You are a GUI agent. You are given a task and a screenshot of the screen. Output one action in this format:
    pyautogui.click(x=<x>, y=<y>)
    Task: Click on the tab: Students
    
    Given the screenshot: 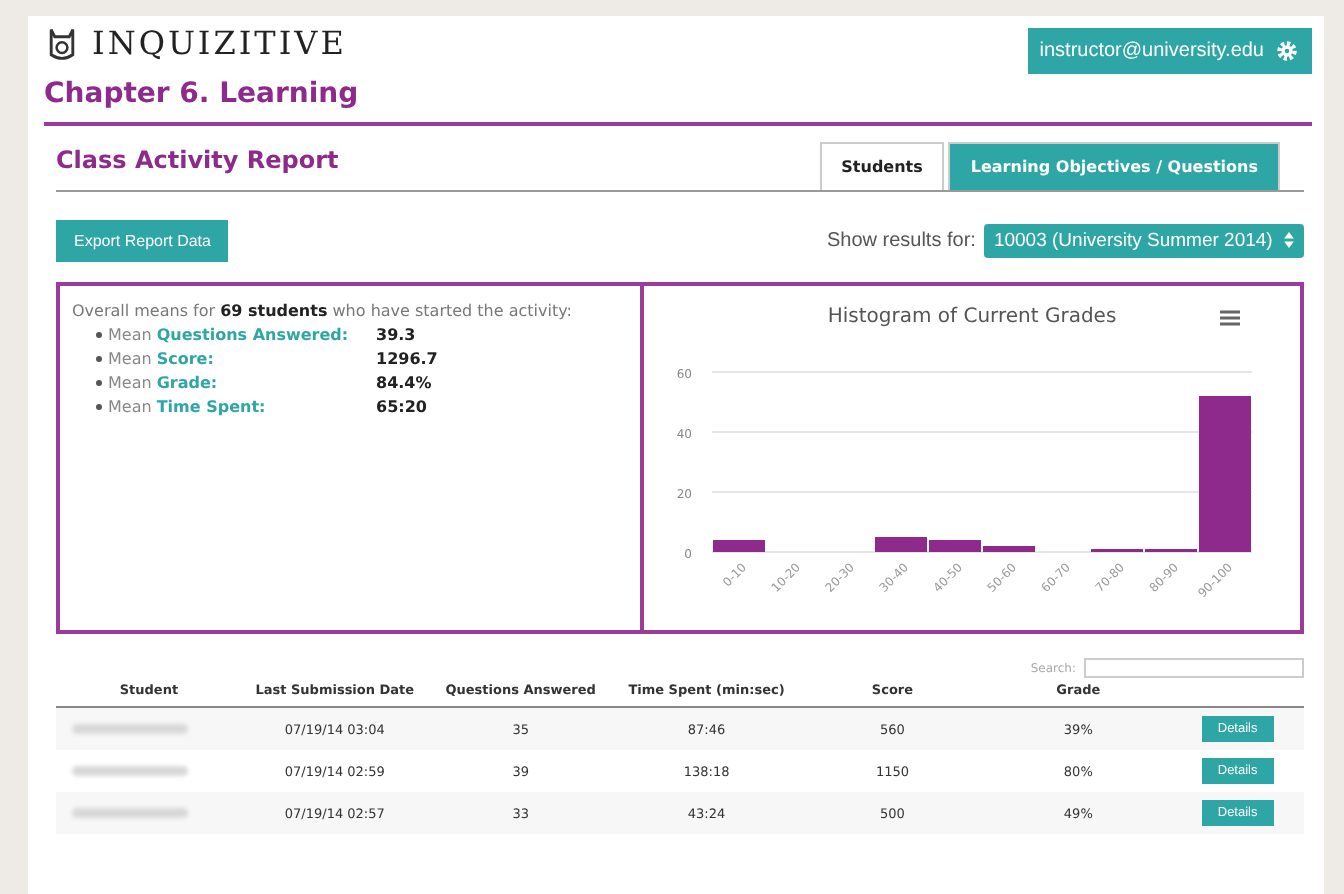 What is the action you would take?
    pyautogui.click(x=882, y=166)
    